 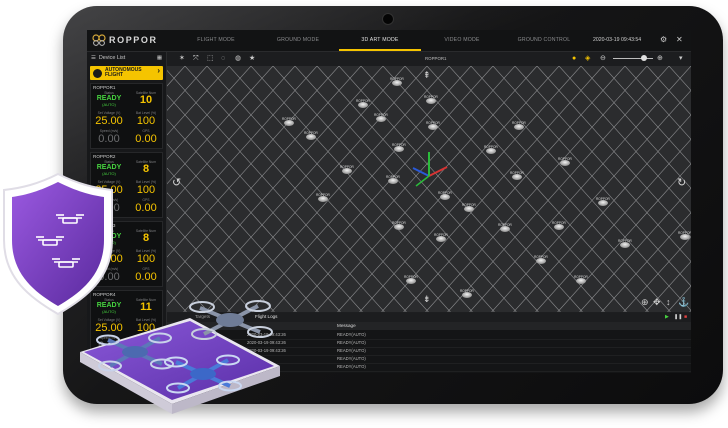 I want to click on status-cell: Status READY (AUTO), so click(x=109, y=99).